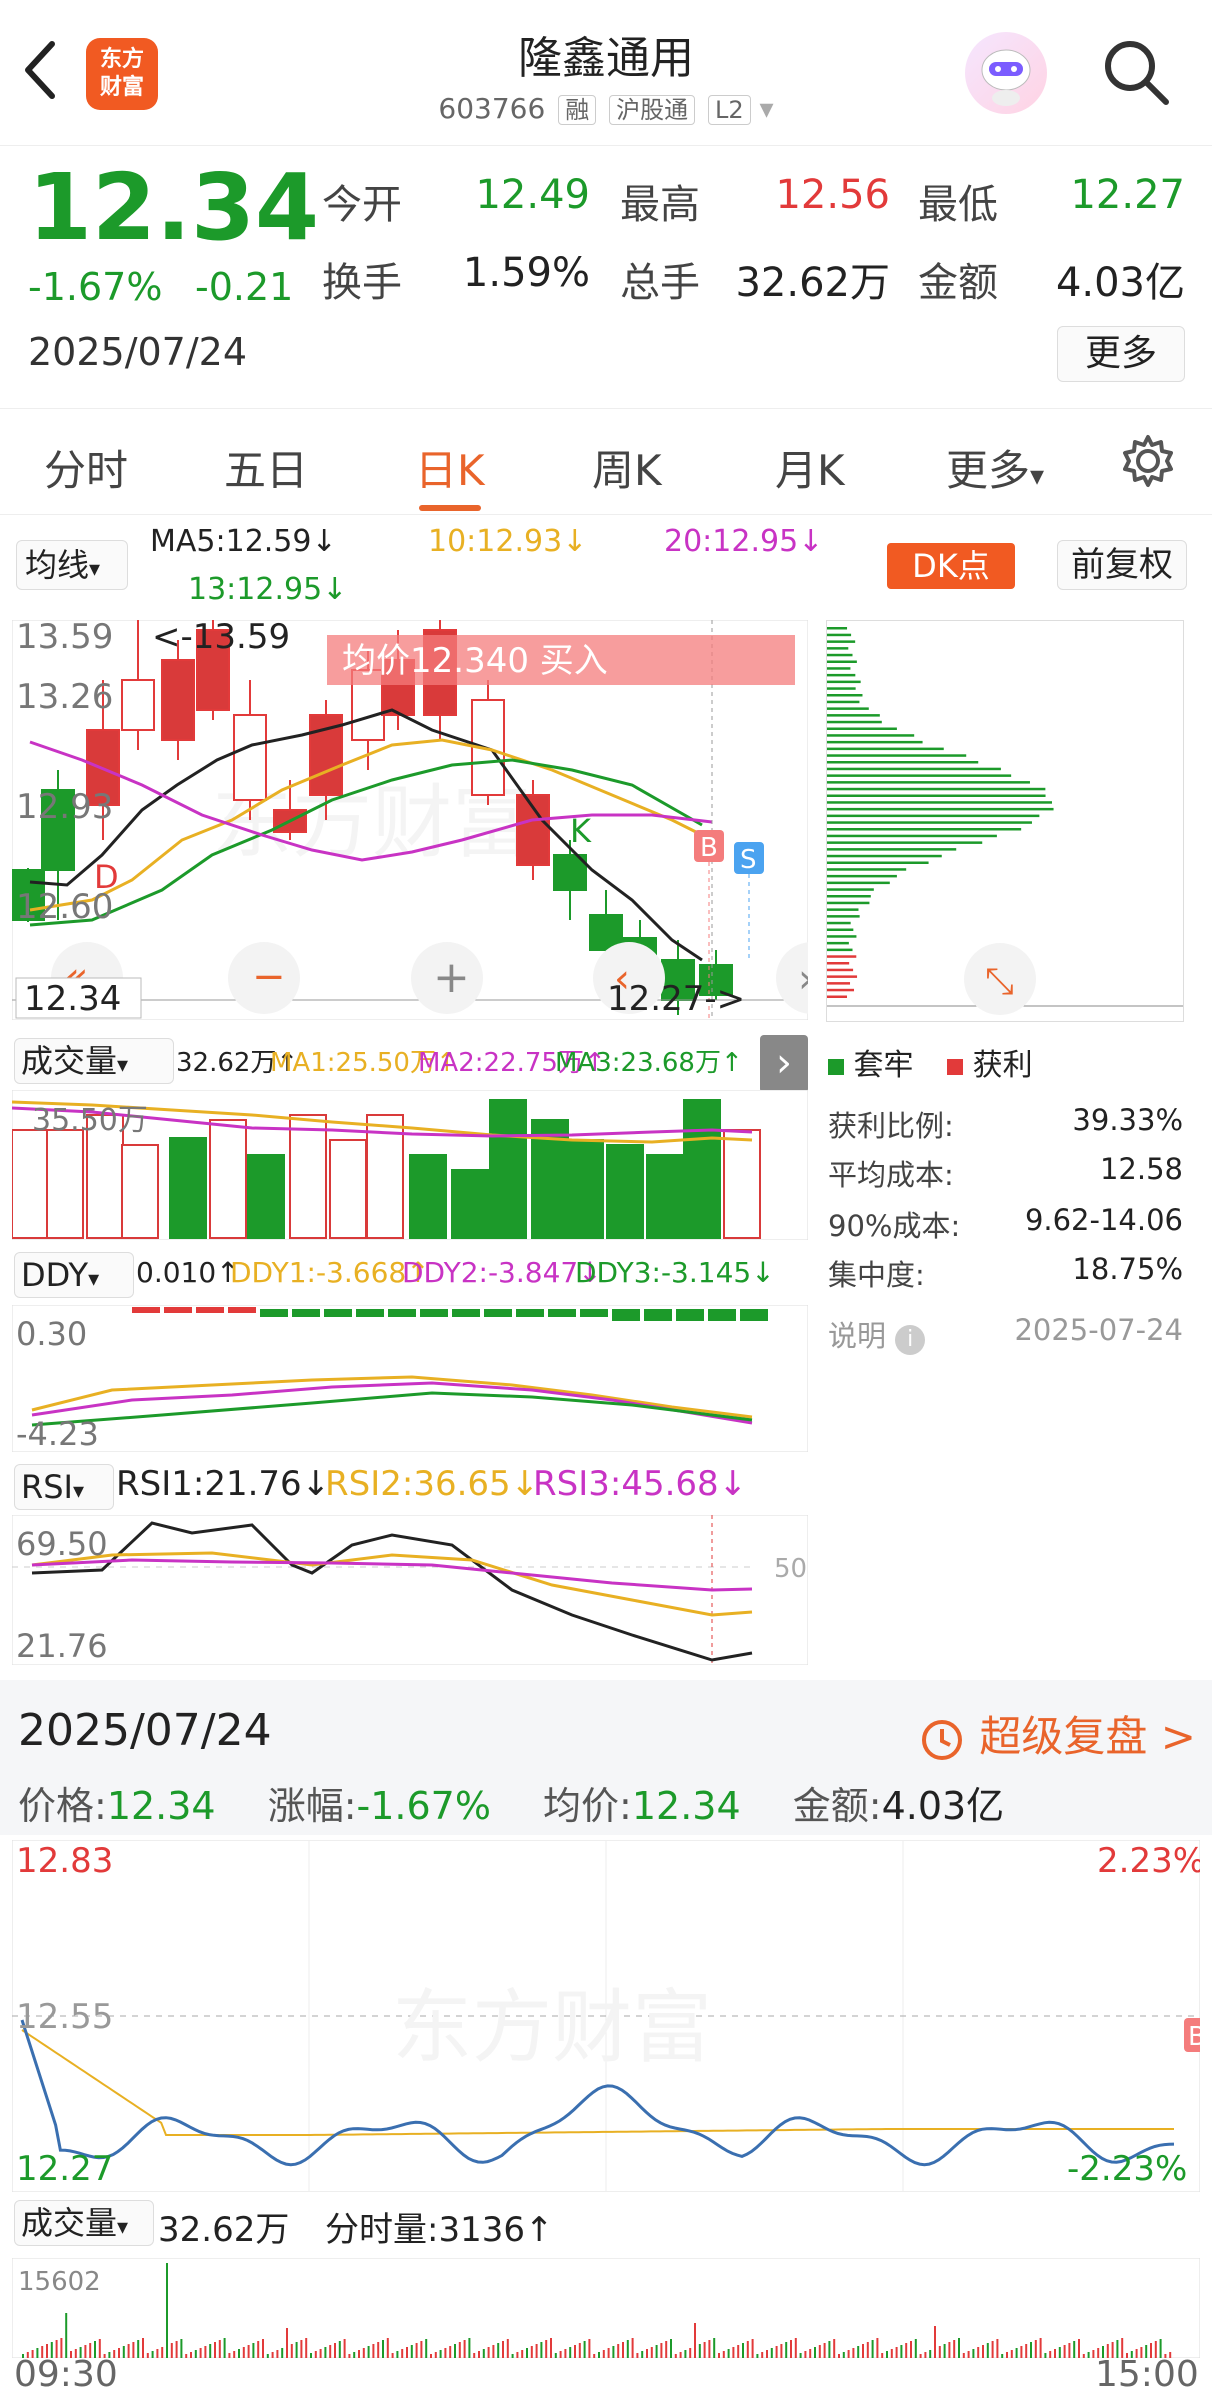 The image size is (1212, 2399). I want to click on chip-distribution-chart: ⤡, so click(1005, 821).